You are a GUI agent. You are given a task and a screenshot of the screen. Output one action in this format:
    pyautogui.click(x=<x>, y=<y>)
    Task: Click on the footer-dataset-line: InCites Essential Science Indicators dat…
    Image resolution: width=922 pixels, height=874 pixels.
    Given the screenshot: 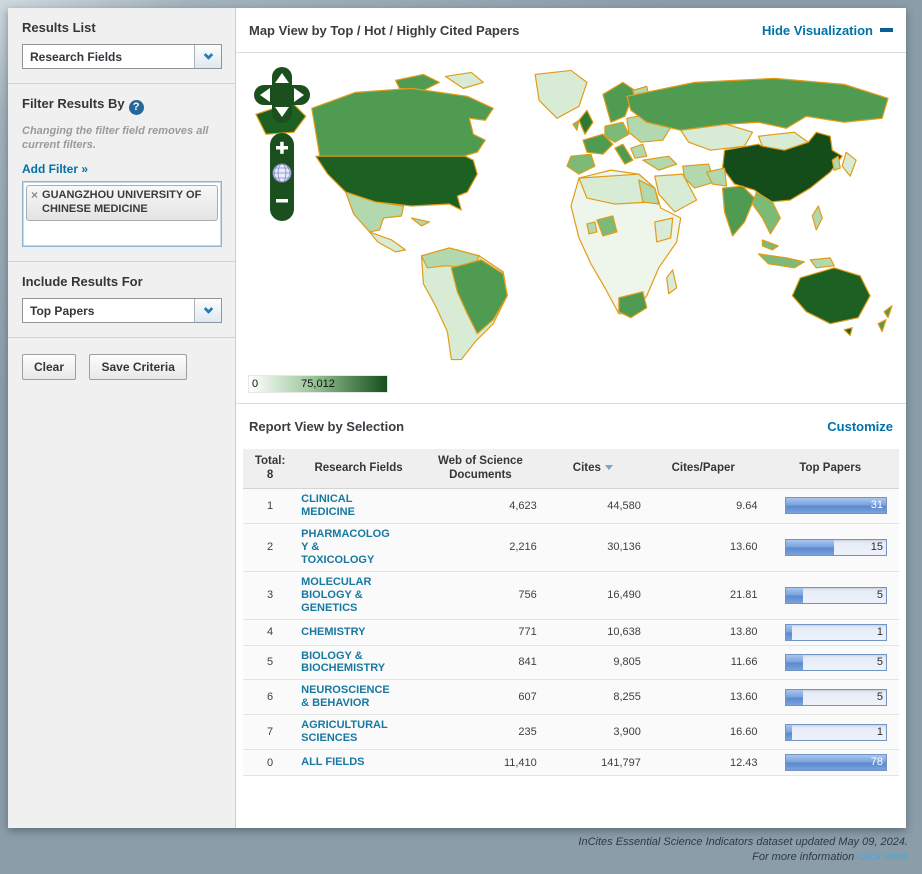 What is the action you would take?
    pyautogui.click(x=743, y=842)
    